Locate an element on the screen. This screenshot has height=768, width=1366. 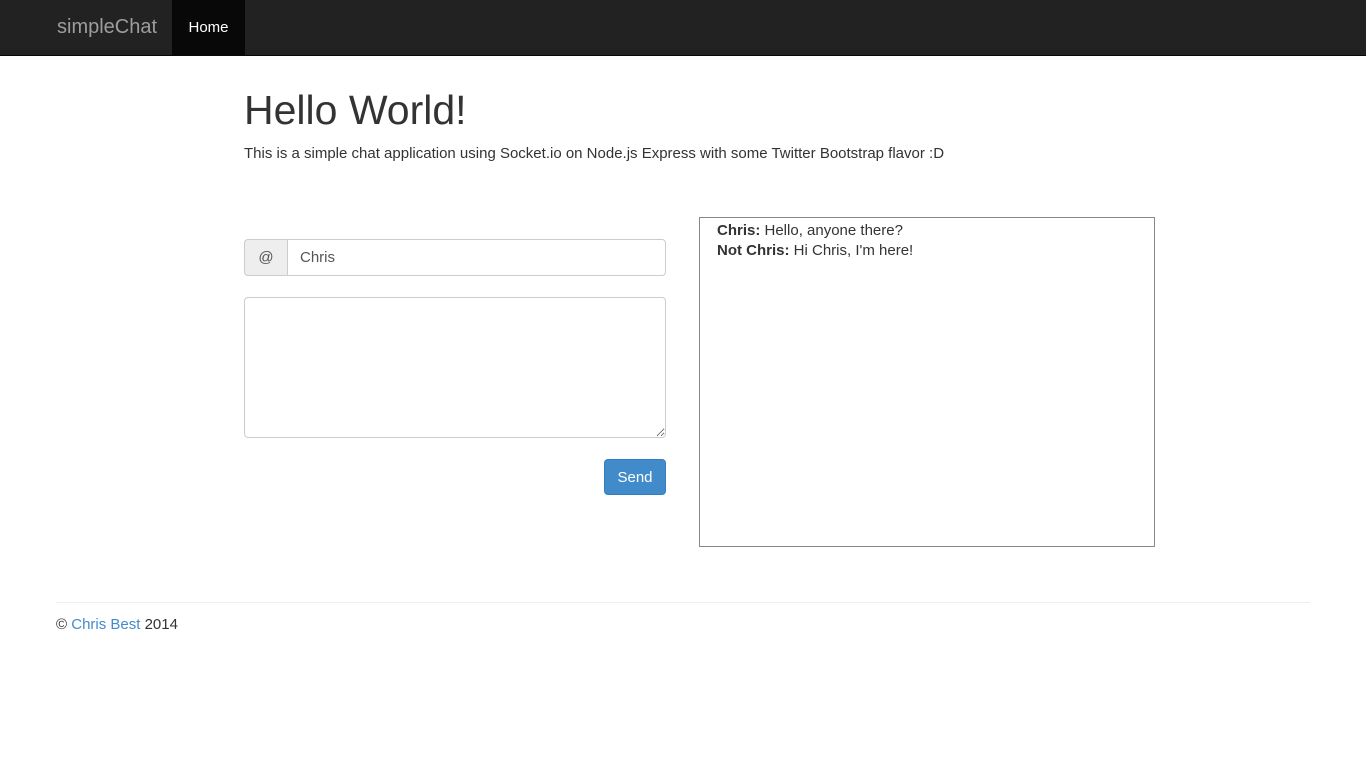
chat-message-text: Hello, anyone there? is located at coordinates (831, 230).